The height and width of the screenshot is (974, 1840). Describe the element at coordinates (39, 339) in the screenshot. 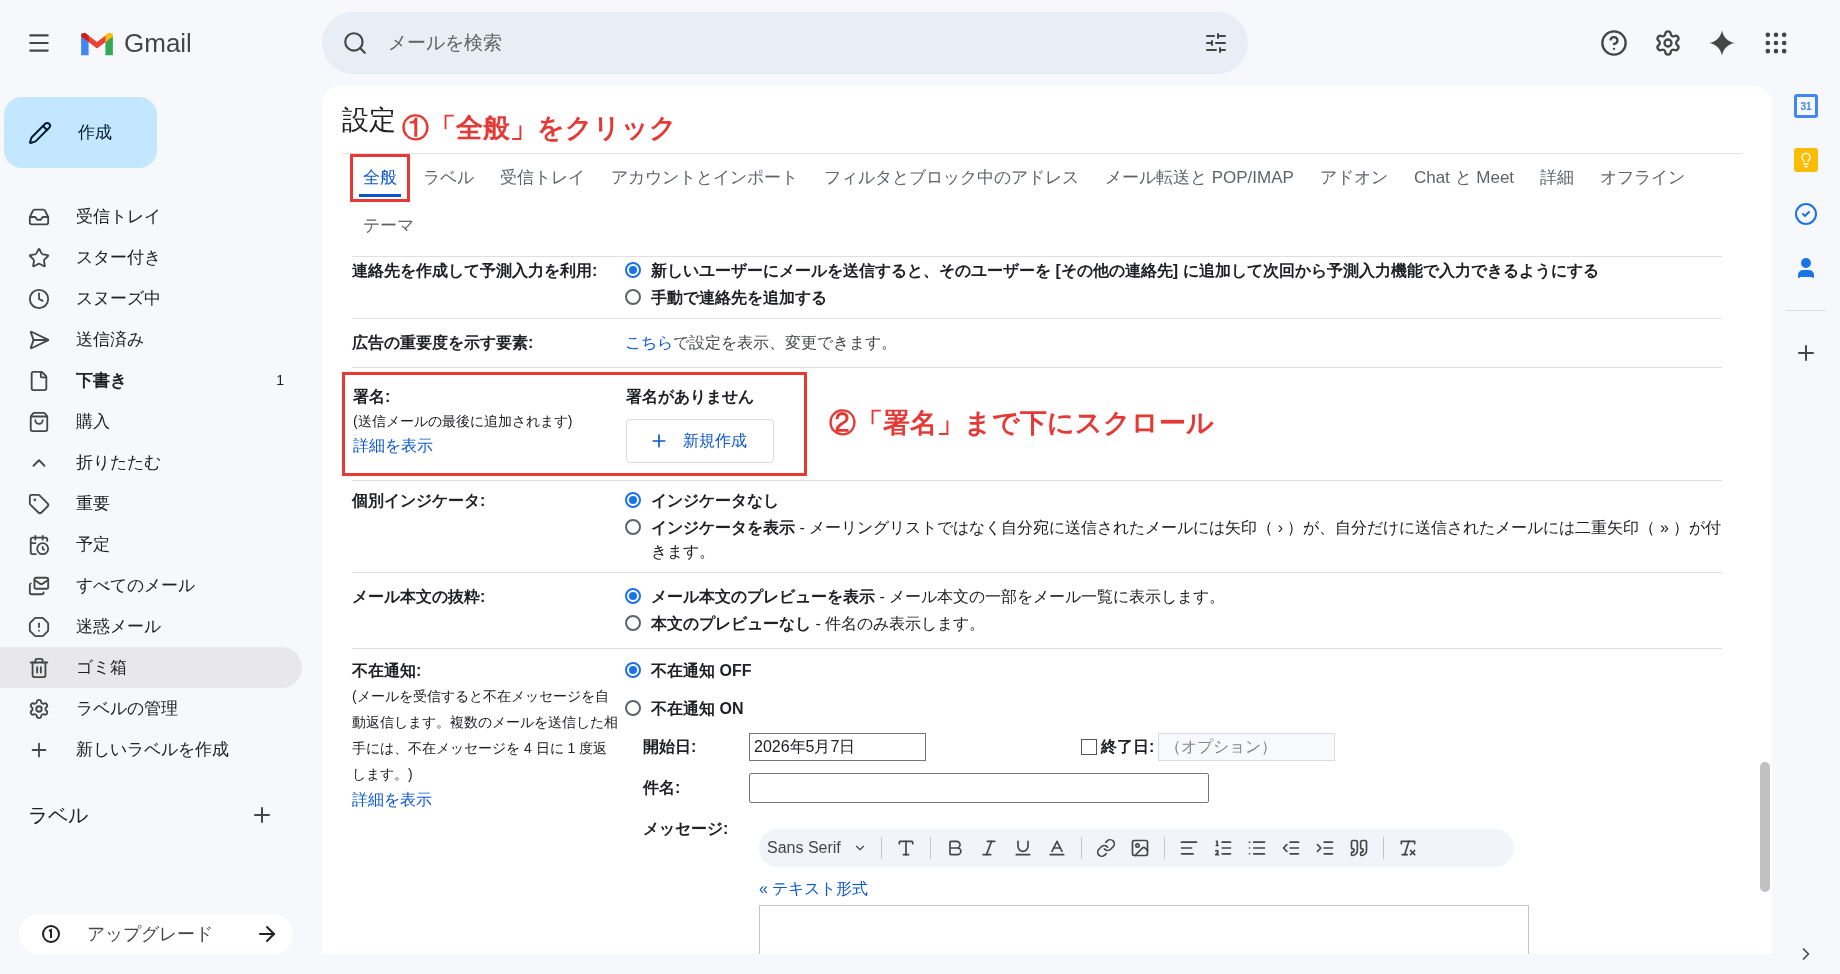

I see `send-icon` at that location.